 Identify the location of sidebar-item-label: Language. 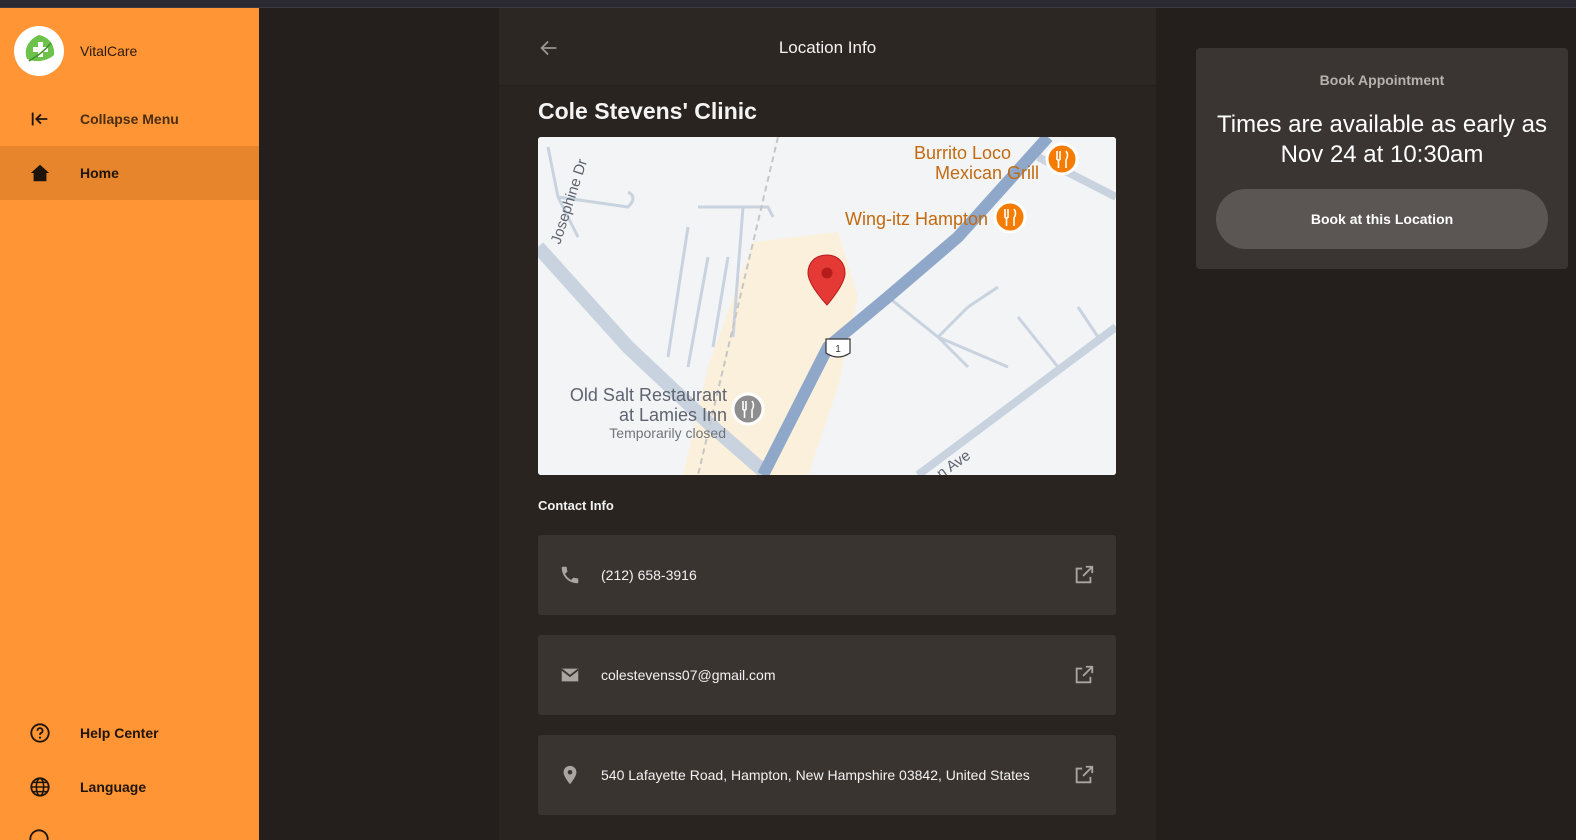
(113, 787).